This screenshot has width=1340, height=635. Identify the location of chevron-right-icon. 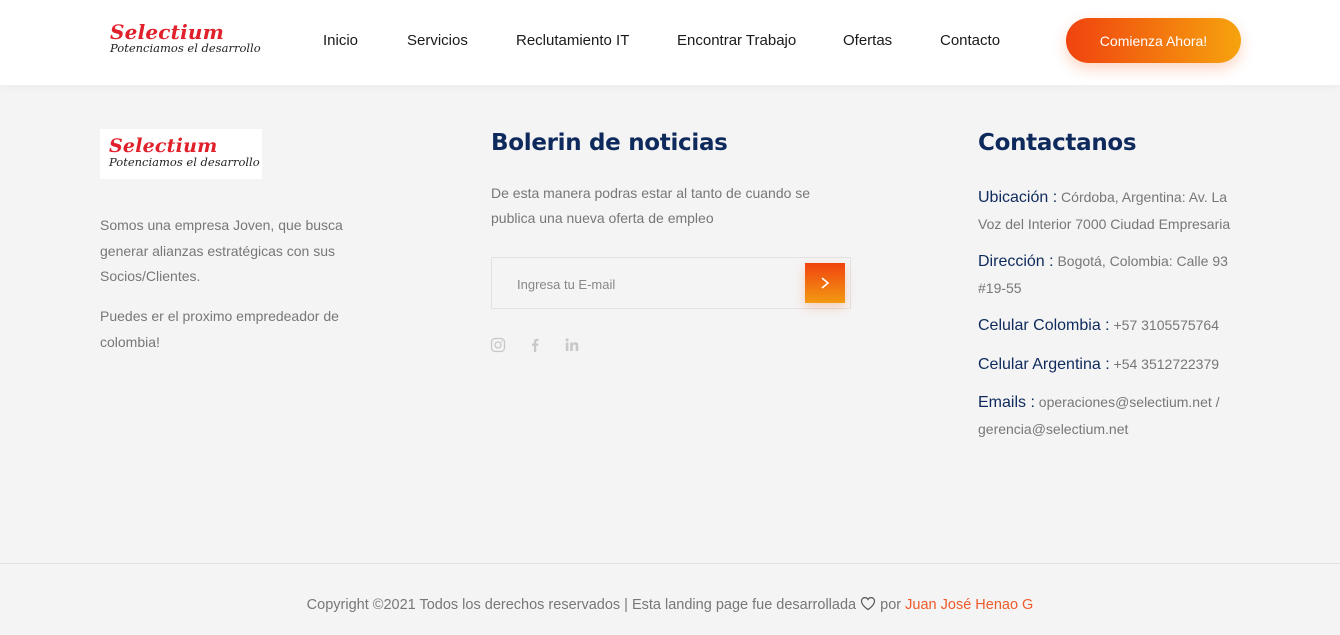
(825, 283).